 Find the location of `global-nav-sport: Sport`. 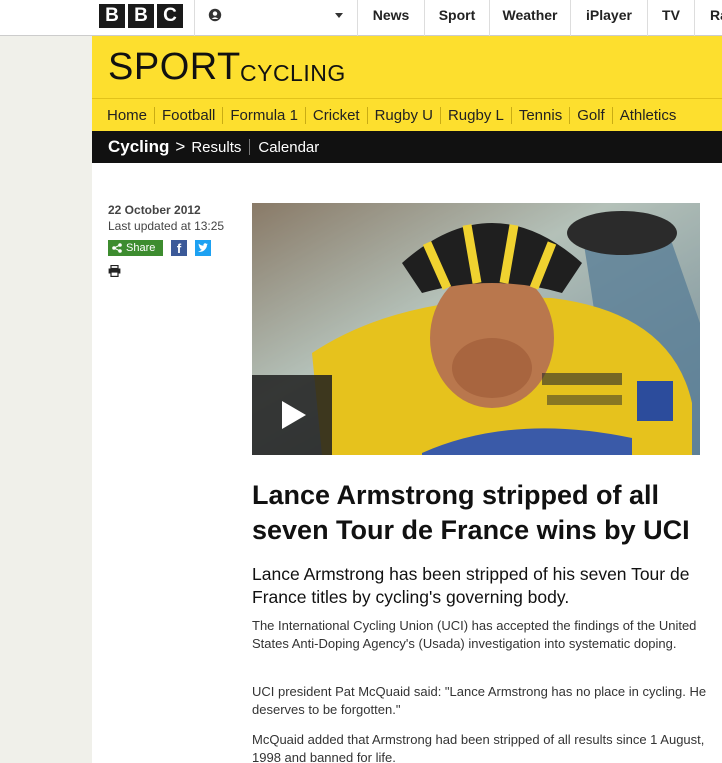

global-nav-sport: Sport is located at coordinates (457, 18).